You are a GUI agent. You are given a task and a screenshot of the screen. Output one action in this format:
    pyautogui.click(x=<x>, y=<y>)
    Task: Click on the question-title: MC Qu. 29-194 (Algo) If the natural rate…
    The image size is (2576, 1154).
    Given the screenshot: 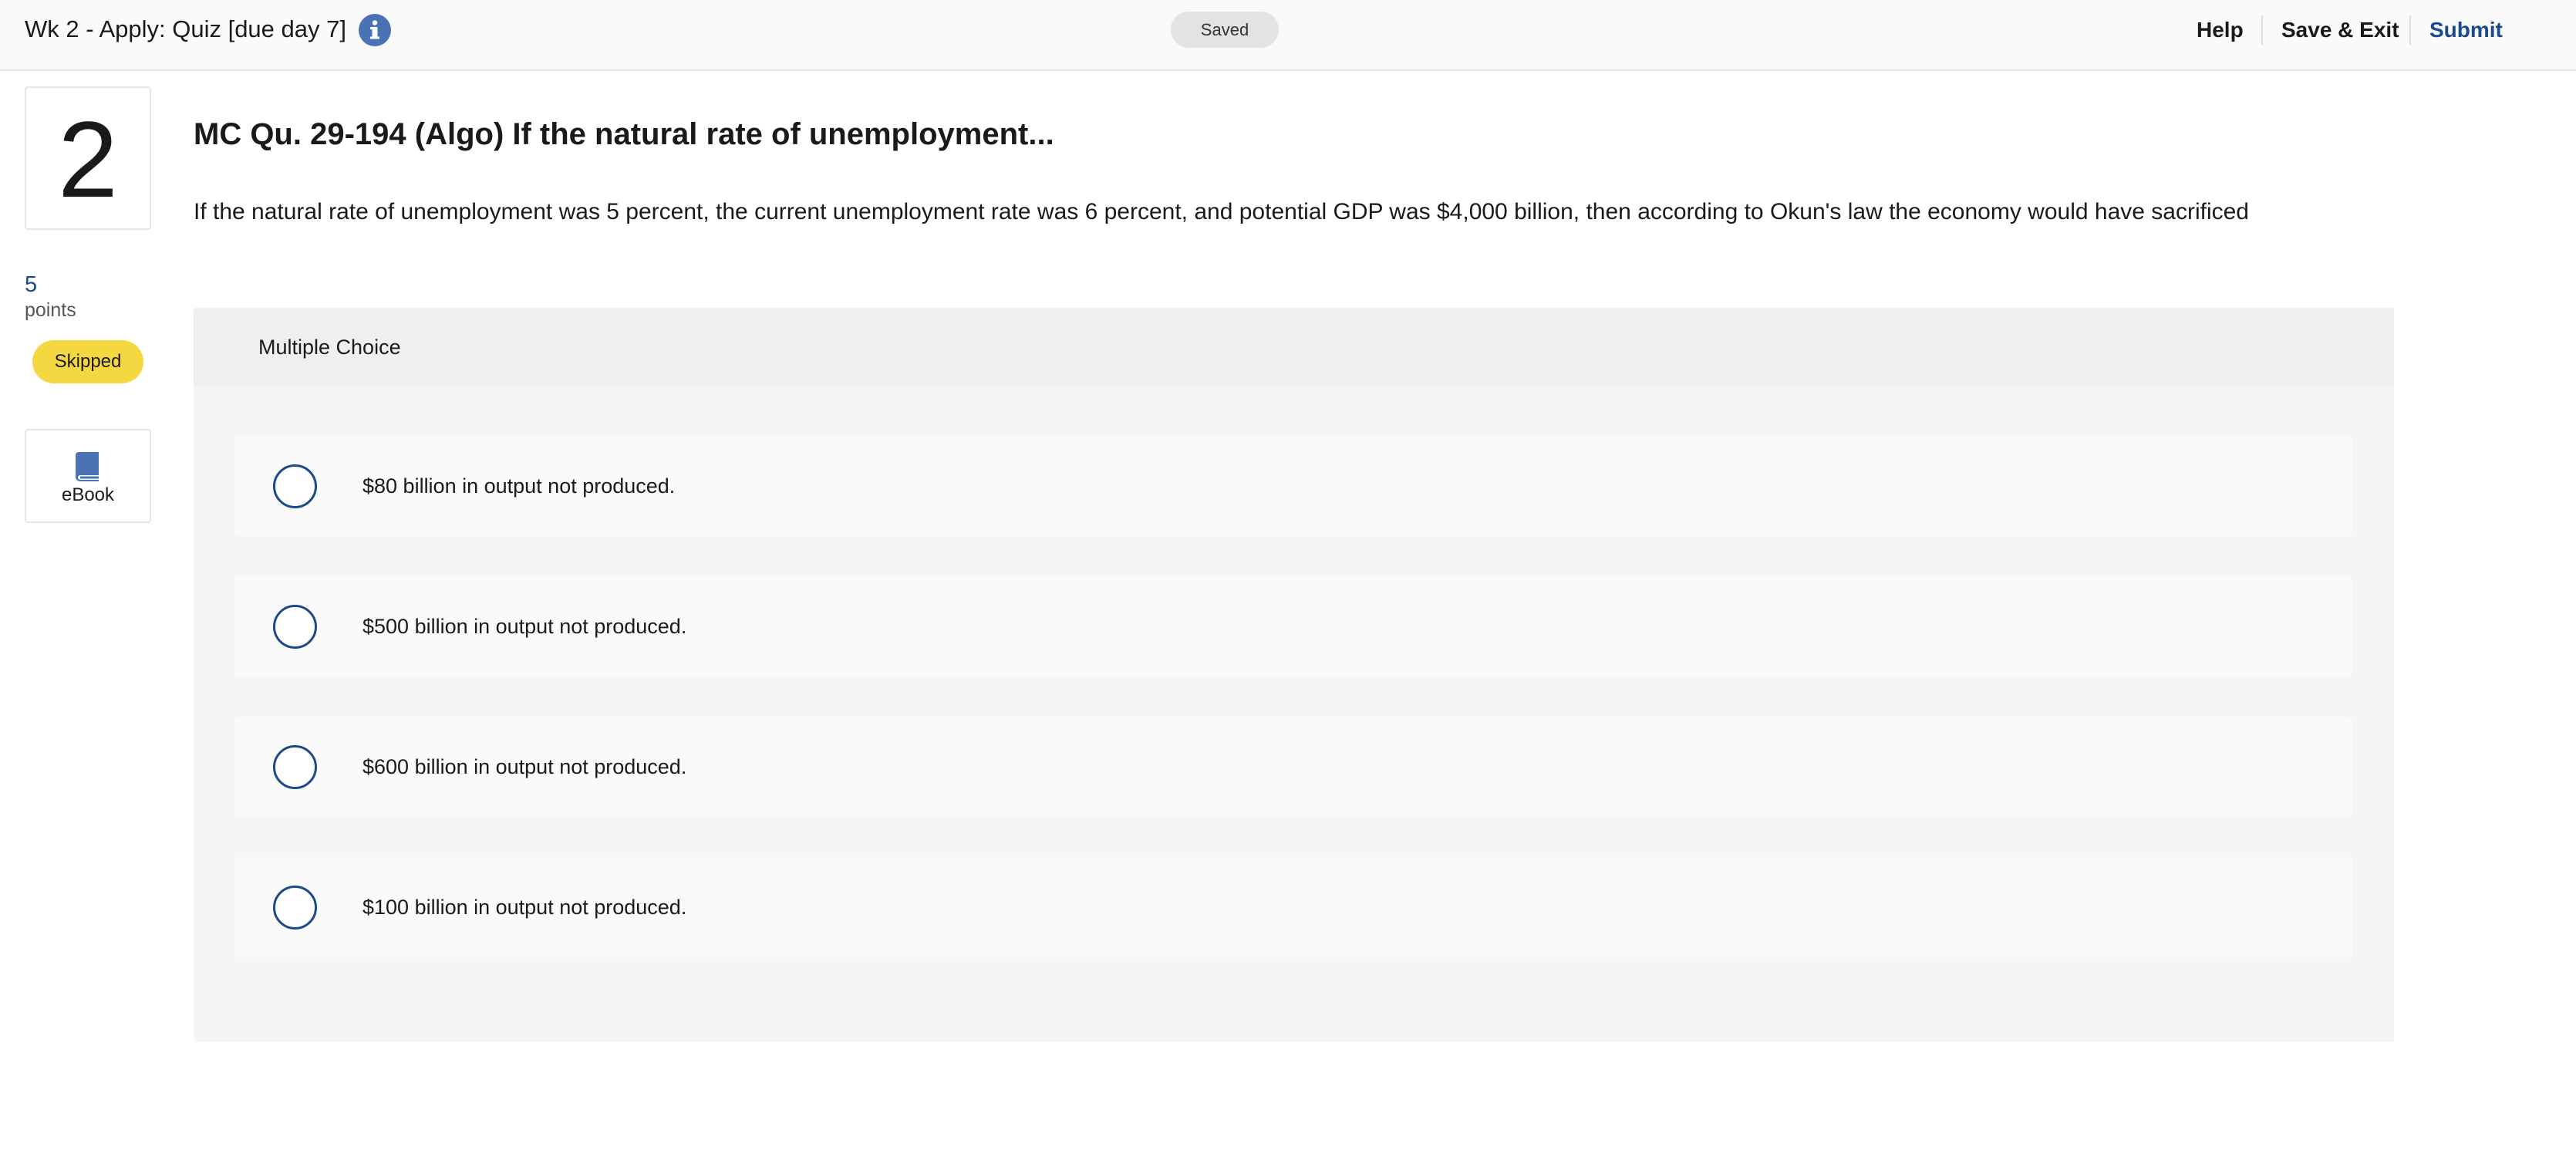 What is the action you would take?
    pyautogui.click(x=624, y=134)
    